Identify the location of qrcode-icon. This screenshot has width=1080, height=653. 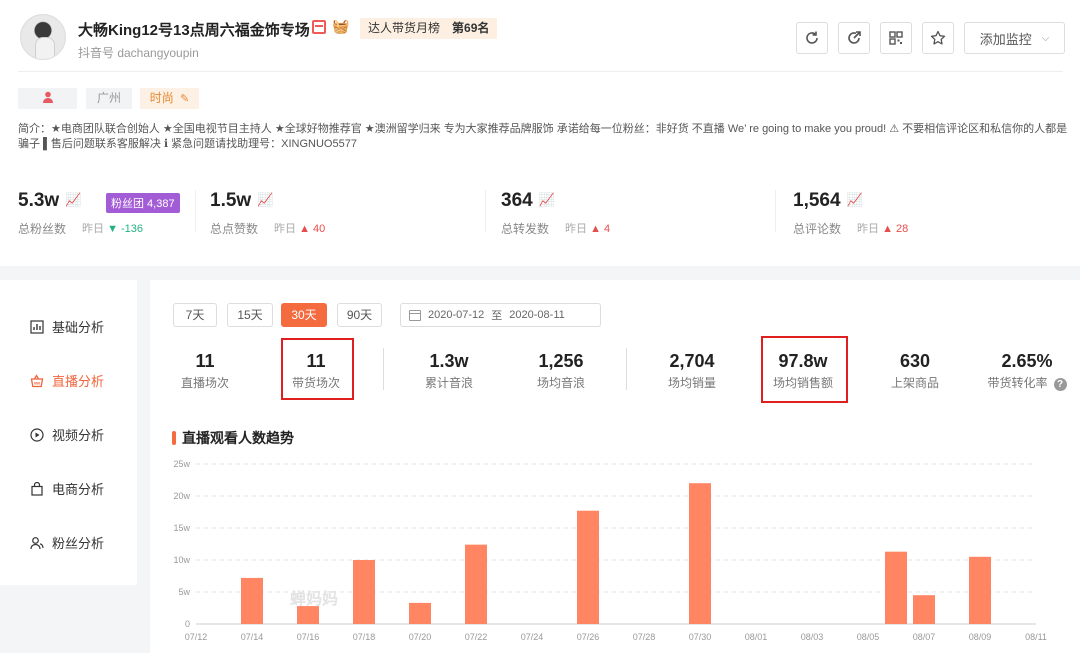
(896, 38).